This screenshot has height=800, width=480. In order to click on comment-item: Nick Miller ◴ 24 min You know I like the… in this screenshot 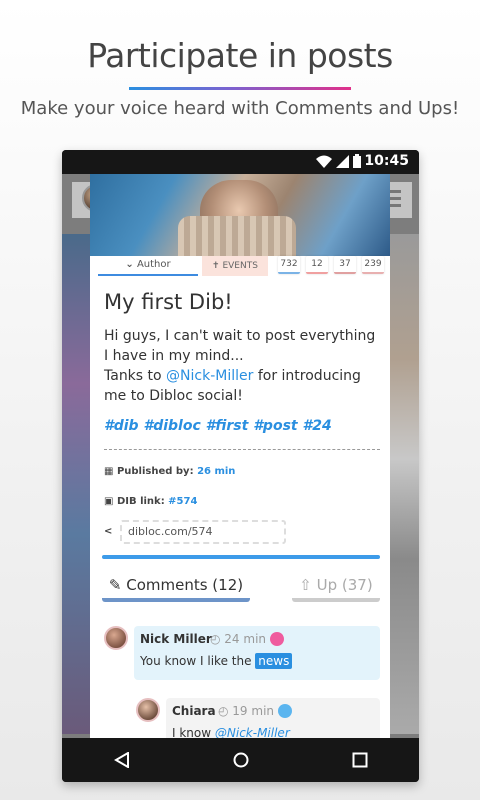, I will do `click(257, 653)`.